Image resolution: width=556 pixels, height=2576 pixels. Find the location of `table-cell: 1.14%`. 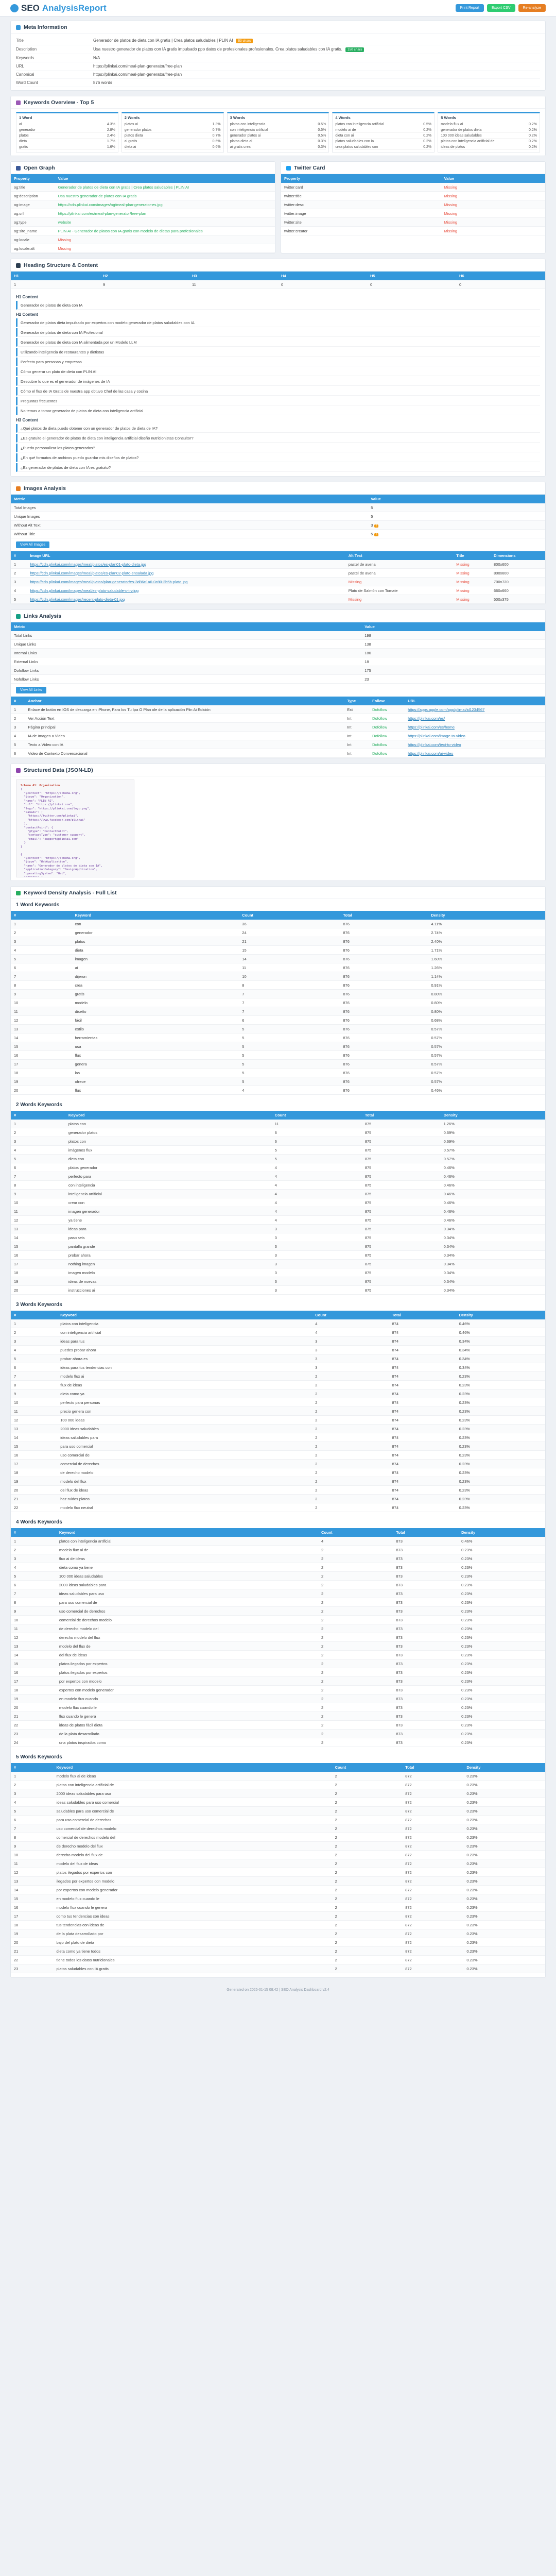

table-cell: 1.14% is located at coordinates (486, 976).